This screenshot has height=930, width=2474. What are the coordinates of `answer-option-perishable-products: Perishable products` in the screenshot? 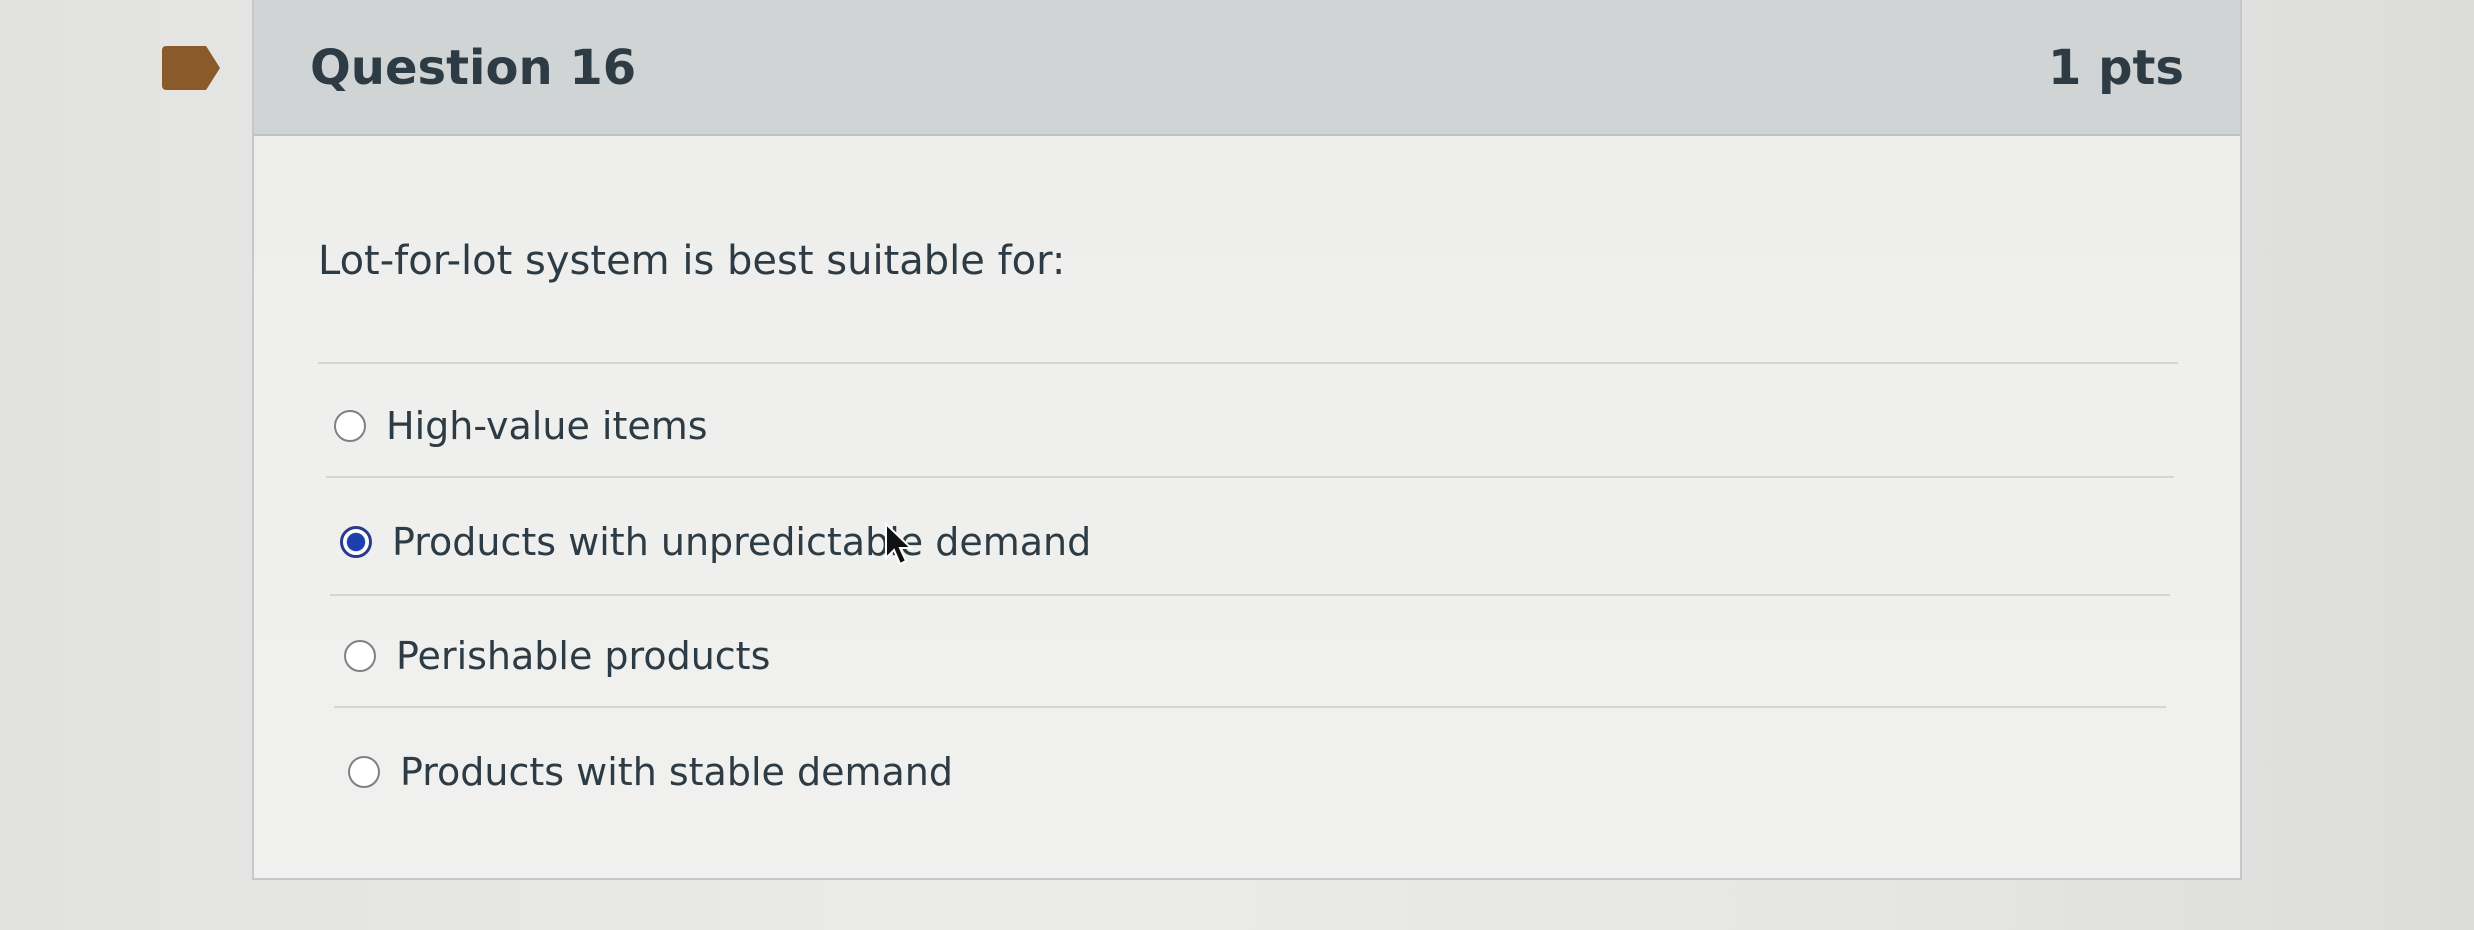 It's located at (557, 656).